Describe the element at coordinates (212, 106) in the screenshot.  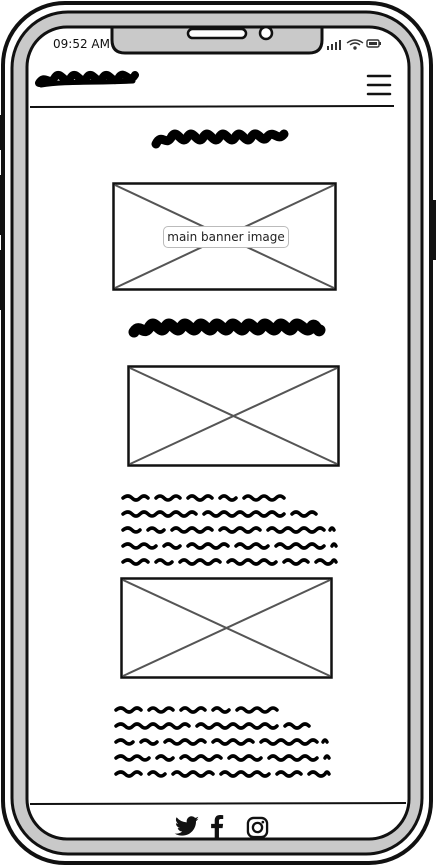
I see `header-divider` at that location.